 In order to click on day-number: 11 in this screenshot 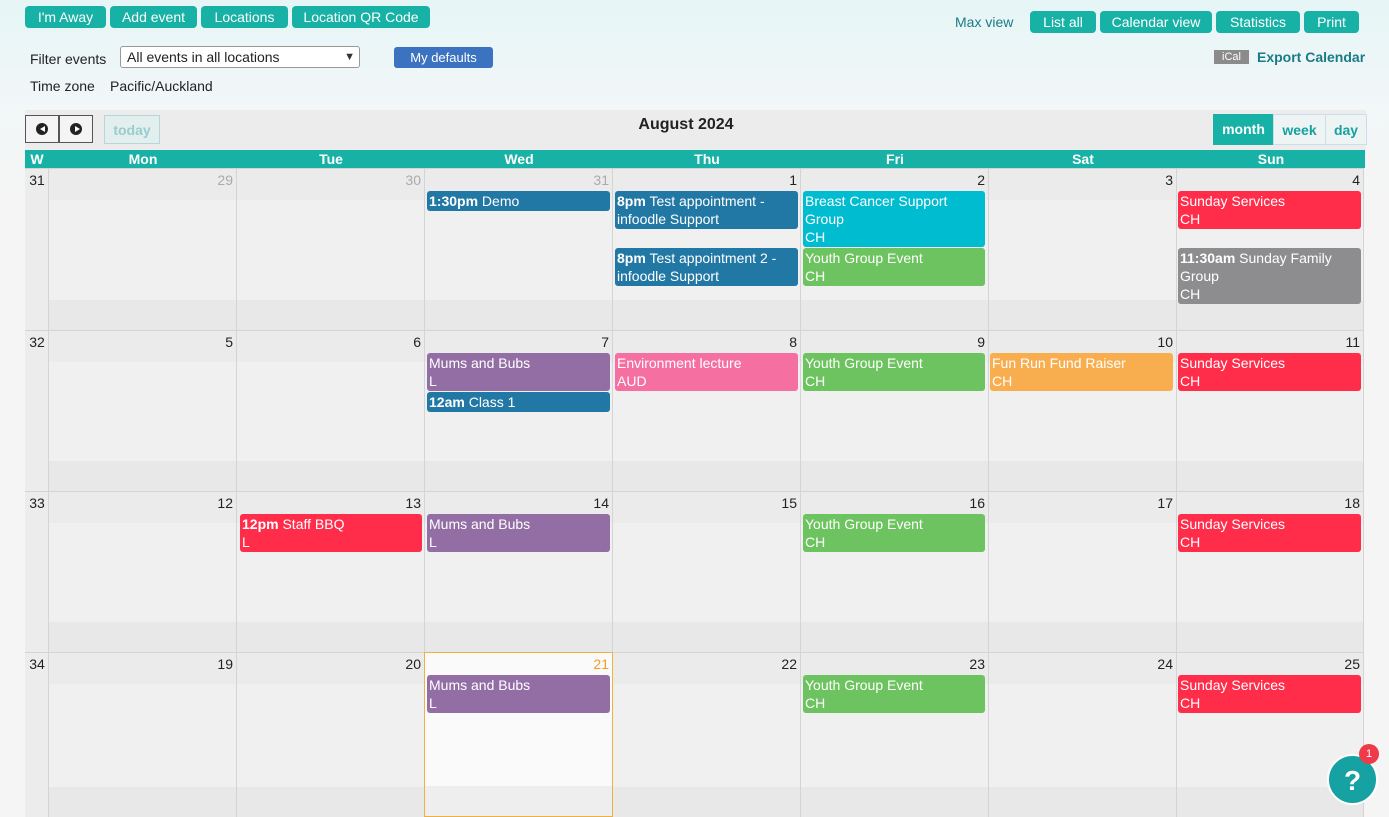, I will do `click(1352, 342)`.